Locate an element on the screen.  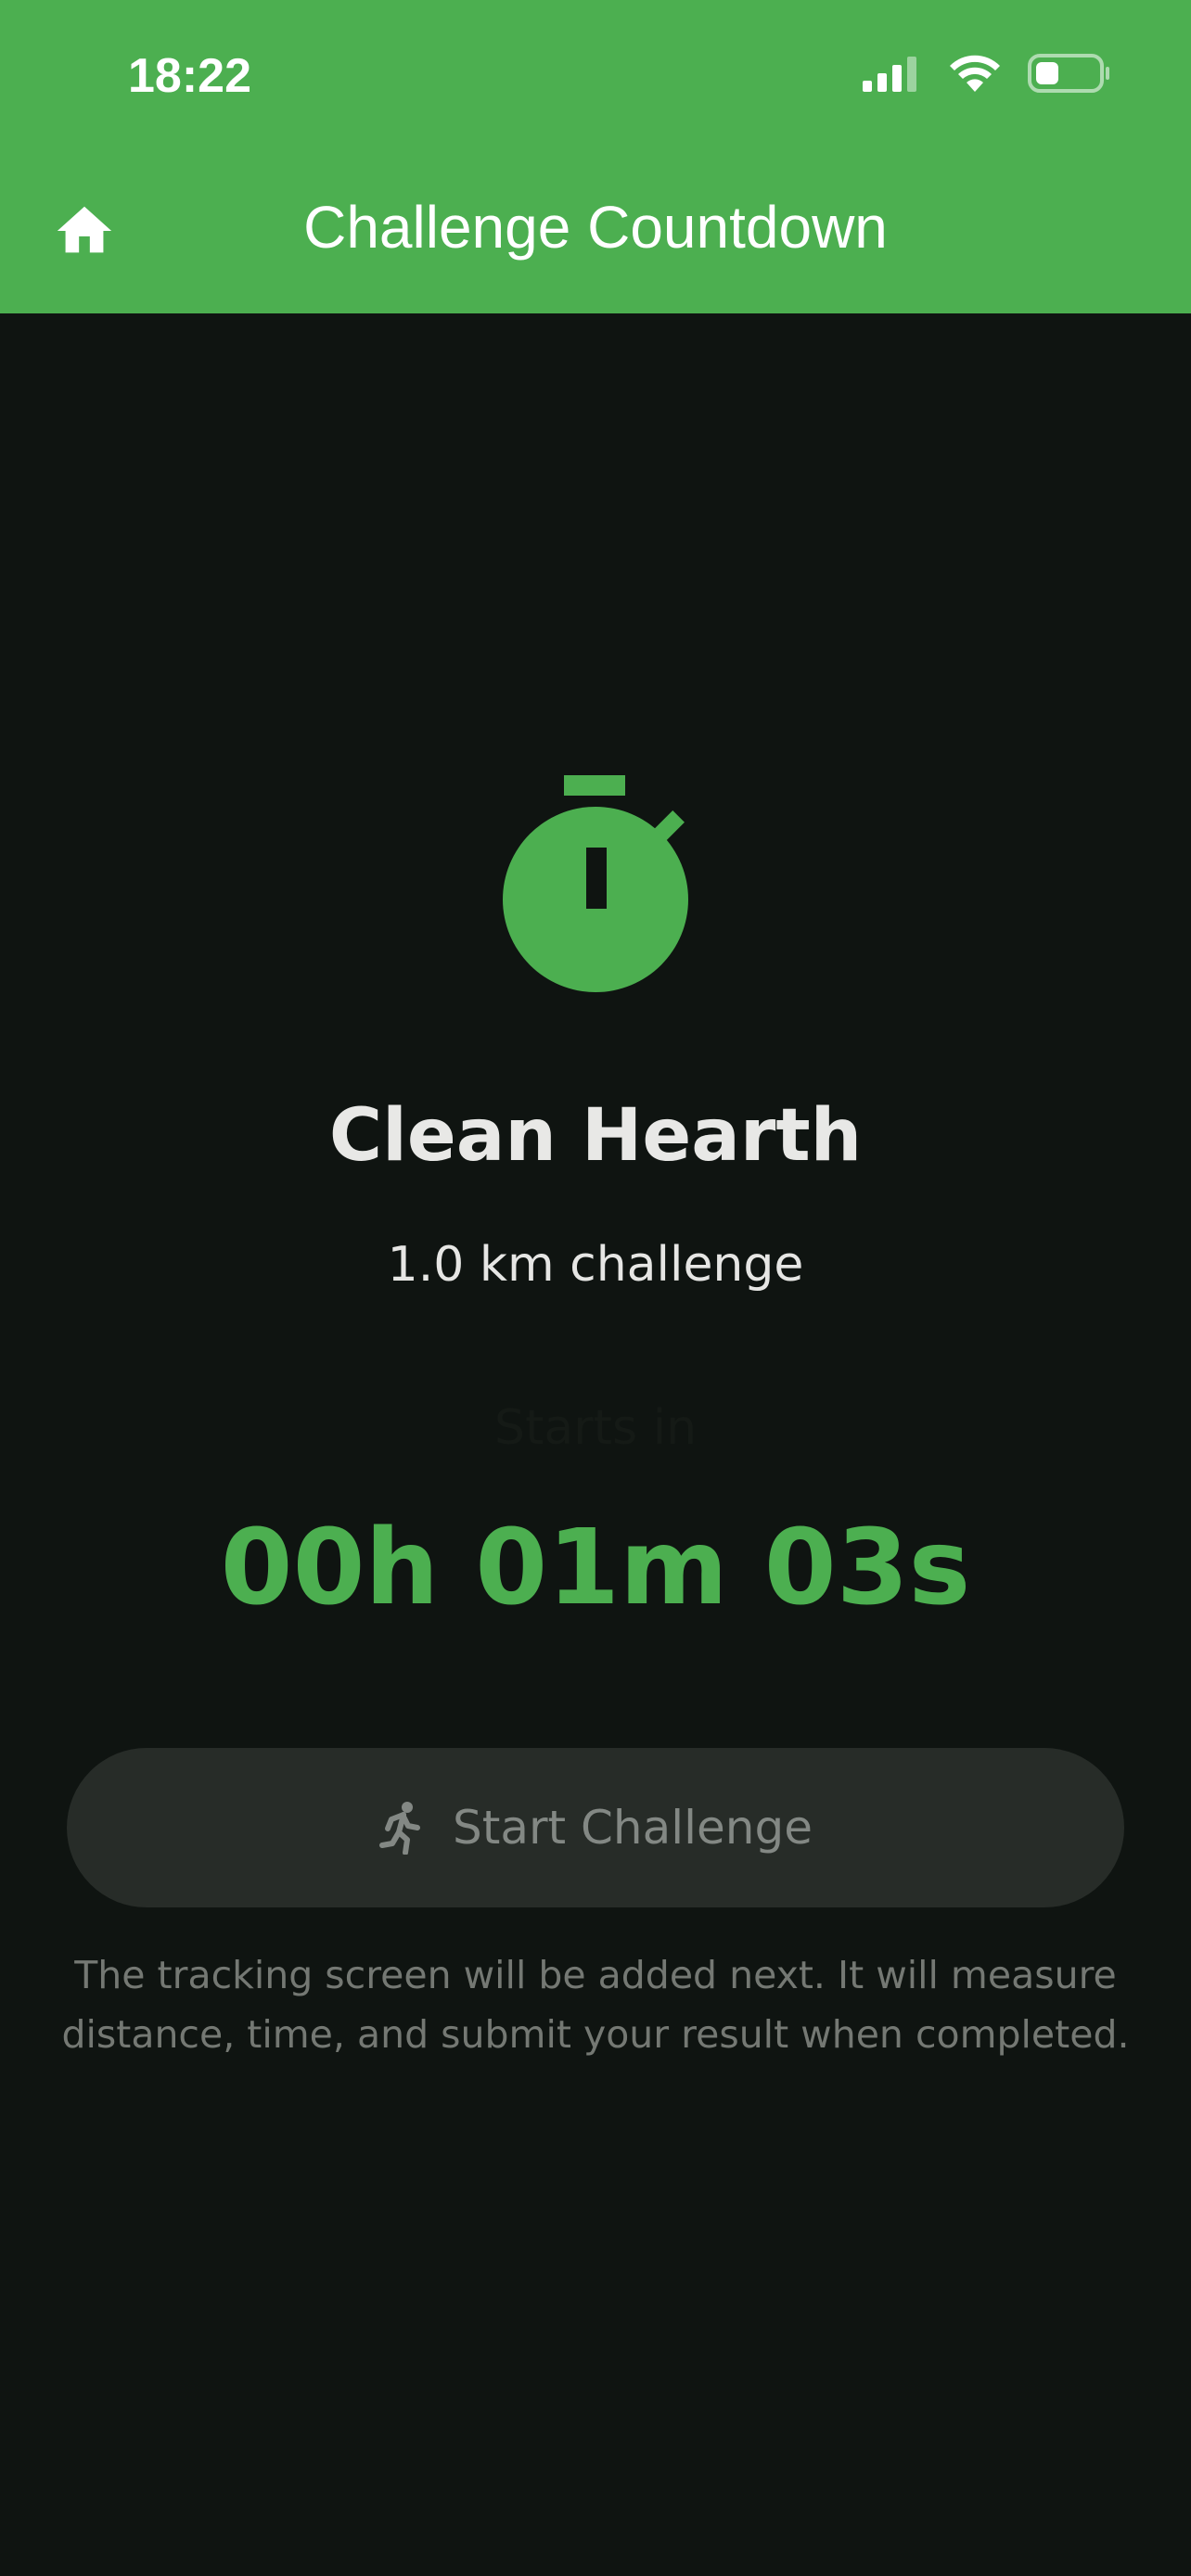
wifi-icon is located at coordinates (975, 74).